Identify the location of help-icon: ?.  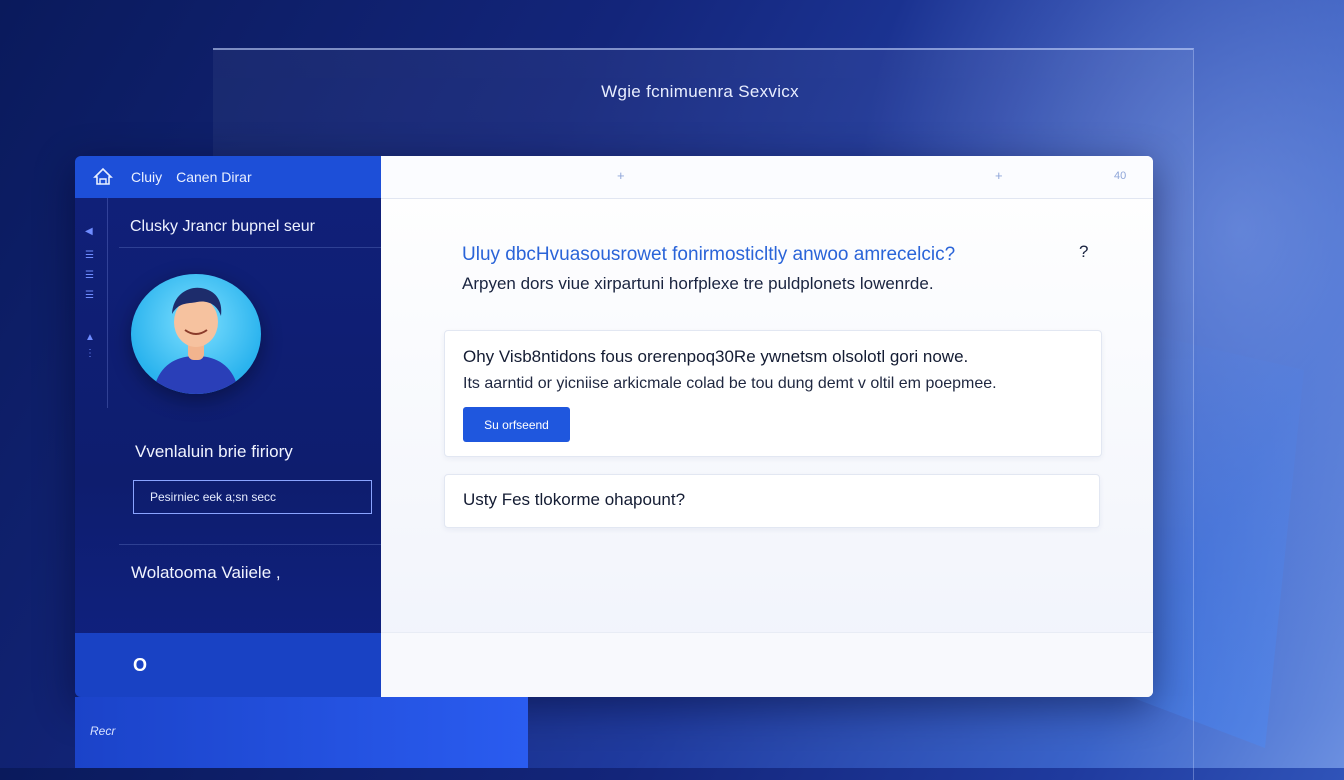
(1083, 252).